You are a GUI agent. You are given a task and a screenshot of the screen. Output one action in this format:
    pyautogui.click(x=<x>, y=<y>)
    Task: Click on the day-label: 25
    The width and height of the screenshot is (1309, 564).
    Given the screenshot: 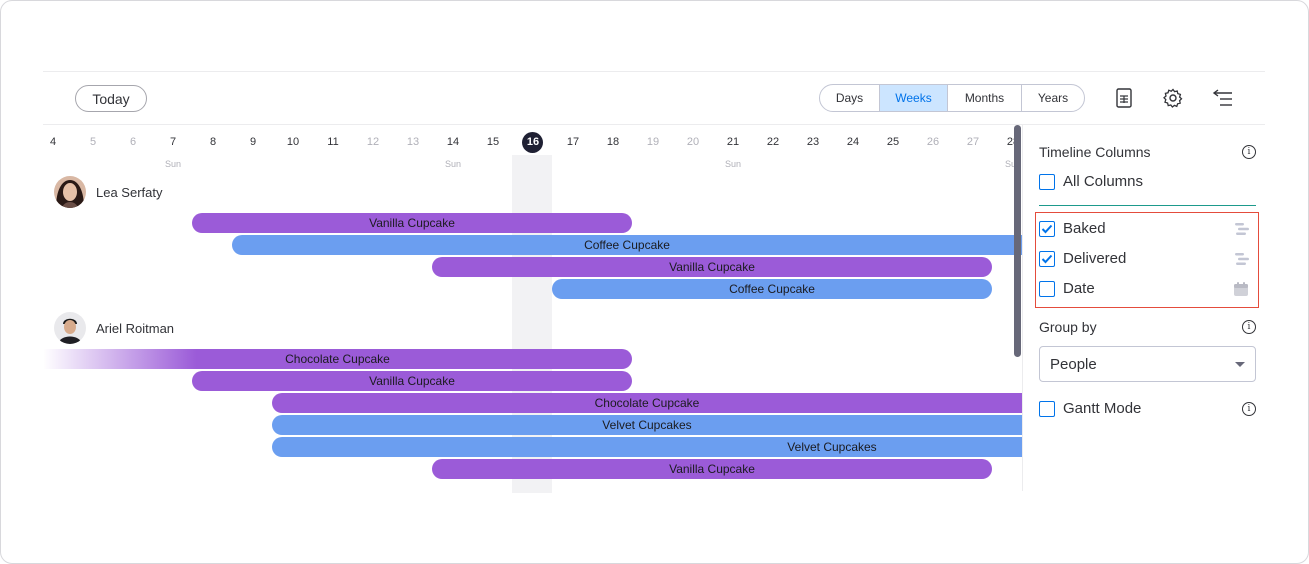 What is the action you would take?
    pyautogui.click(x=893, y=142)
    